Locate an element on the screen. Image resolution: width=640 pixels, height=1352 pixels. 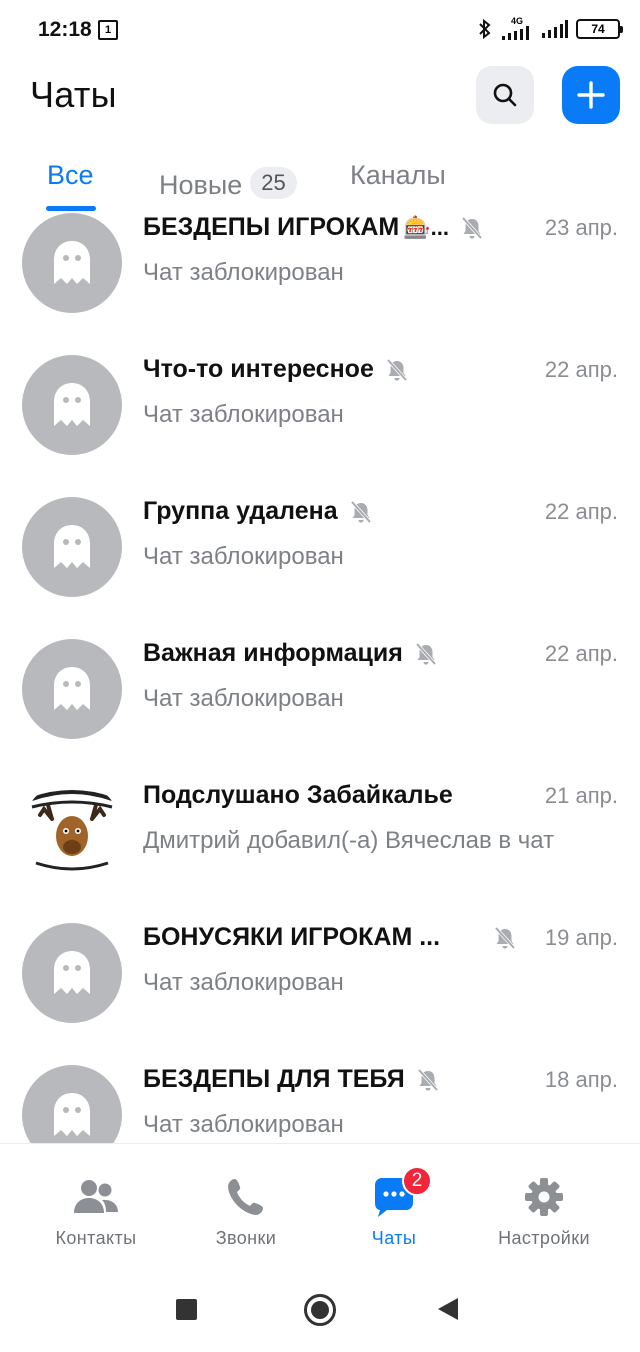
search-icon is located at coordinates (505, 95).